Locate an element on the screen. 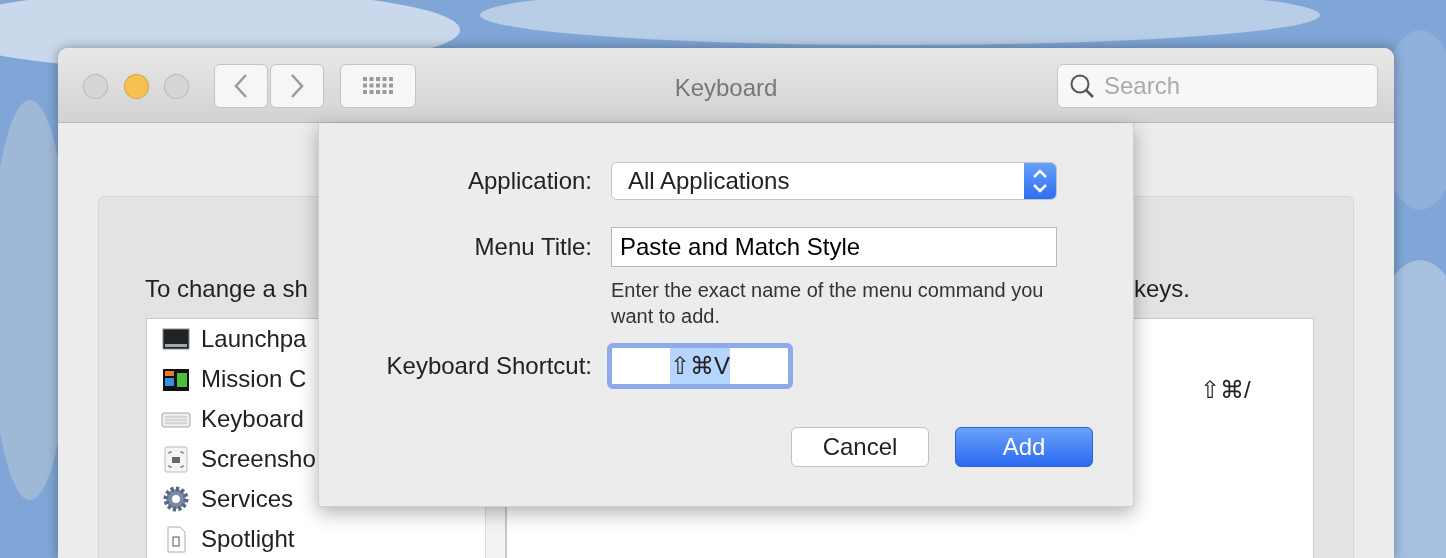 The height and width of the screenshot is (558, 1446). category-item: Screensho is located at coordinates (258, 459).